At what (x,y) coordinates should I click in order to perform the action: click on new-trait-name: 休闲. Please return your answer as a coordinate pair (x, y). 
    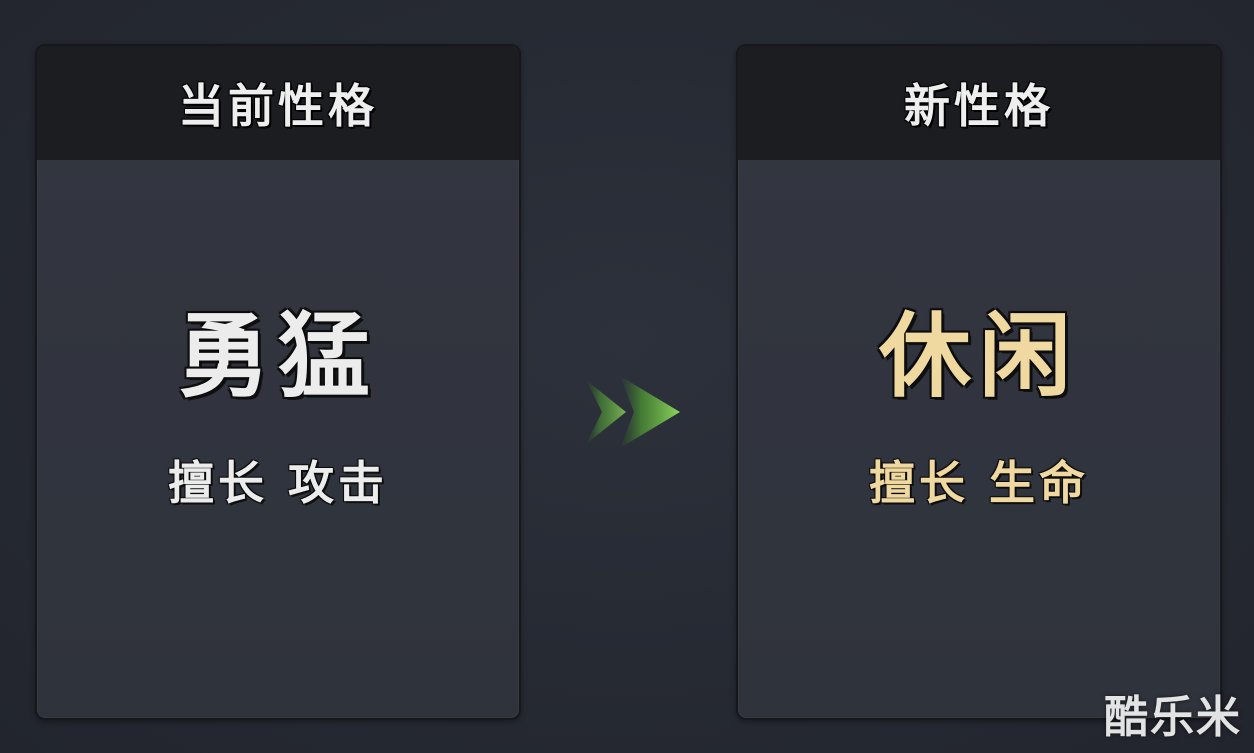
    Looking at the image, I should click on (978, 356).